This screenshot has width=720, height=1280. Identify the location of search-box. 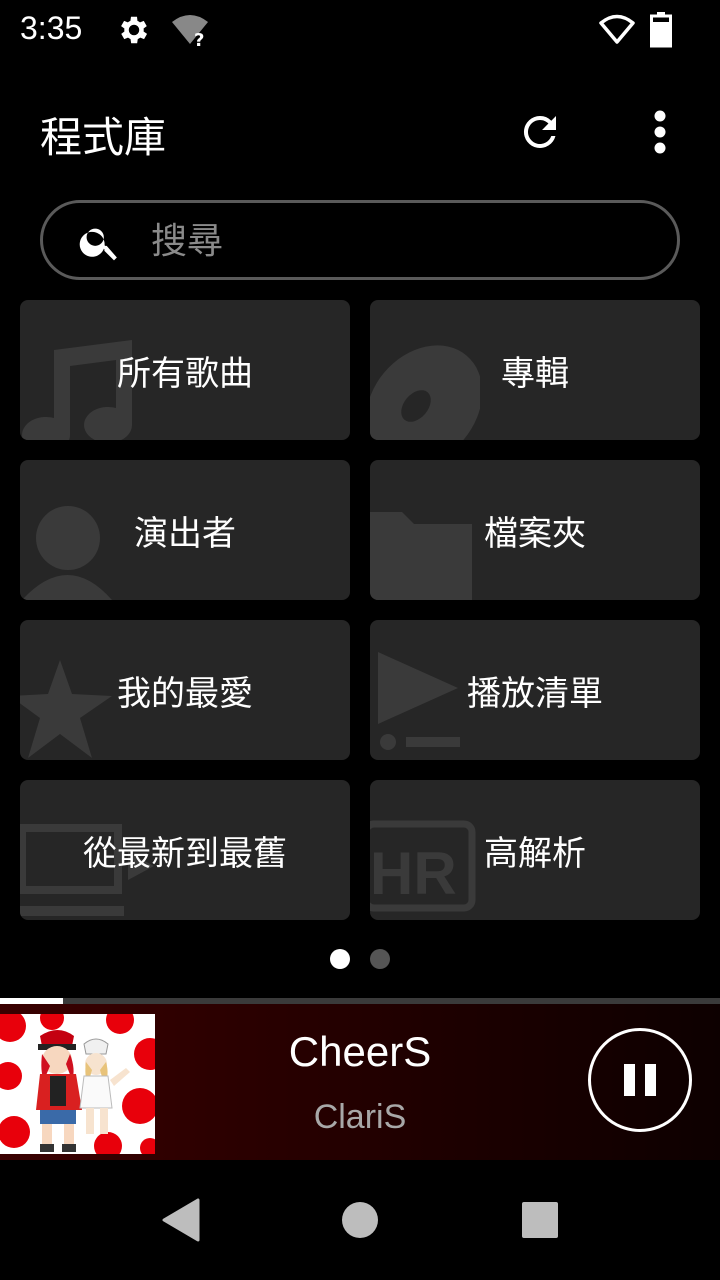
(360, 240).